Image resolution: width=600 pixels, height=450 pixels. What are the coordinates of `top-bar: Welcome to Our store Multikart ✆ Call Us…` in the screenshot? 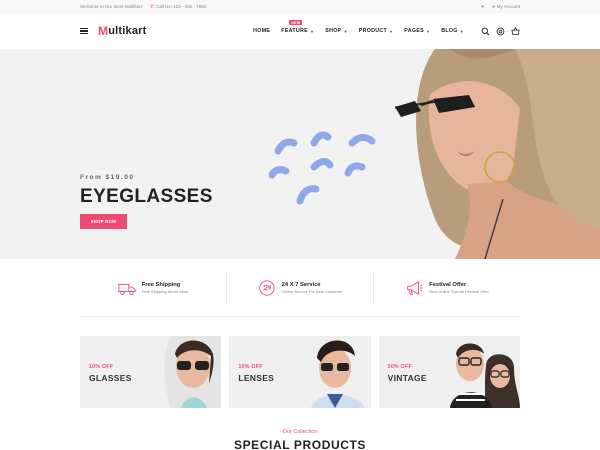 It's located at (300, 6).